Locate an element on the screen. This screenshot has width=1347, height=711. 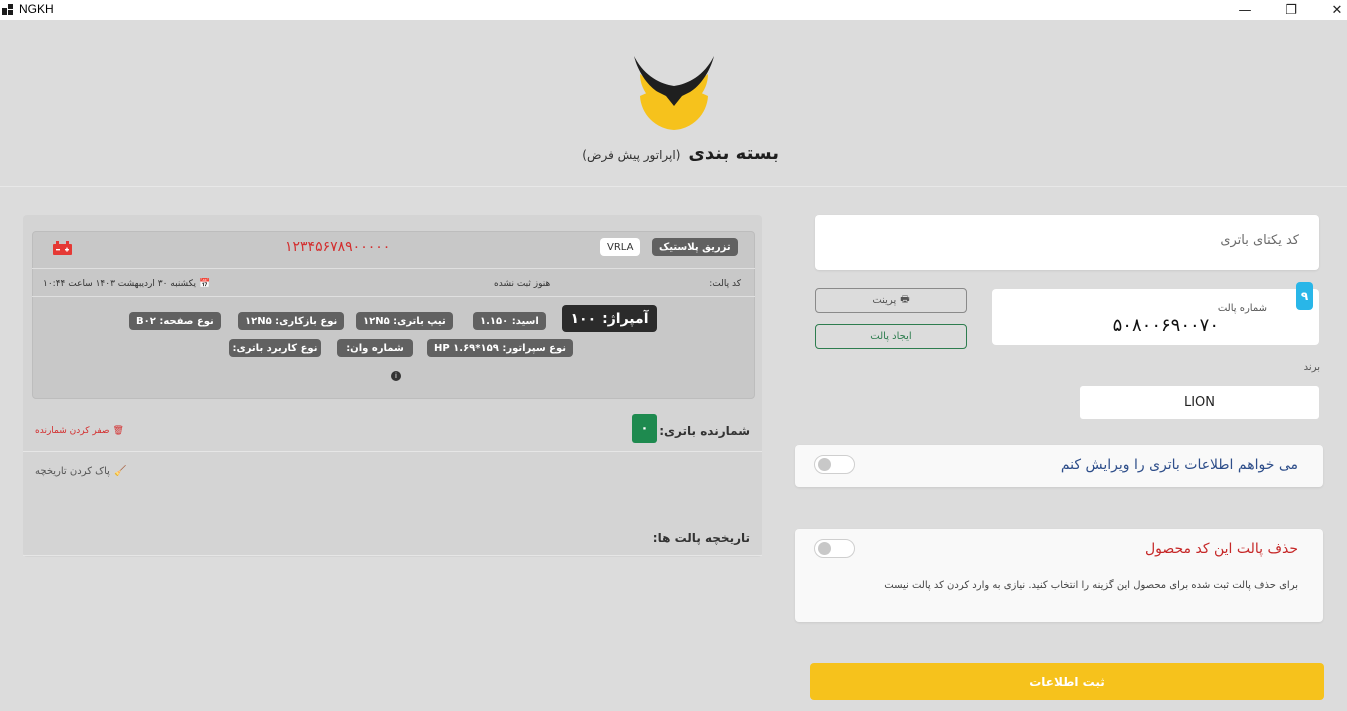
opener-type-tag: نوع بازکاری: ۱۲N۵ is located at coordinates (291, 321).